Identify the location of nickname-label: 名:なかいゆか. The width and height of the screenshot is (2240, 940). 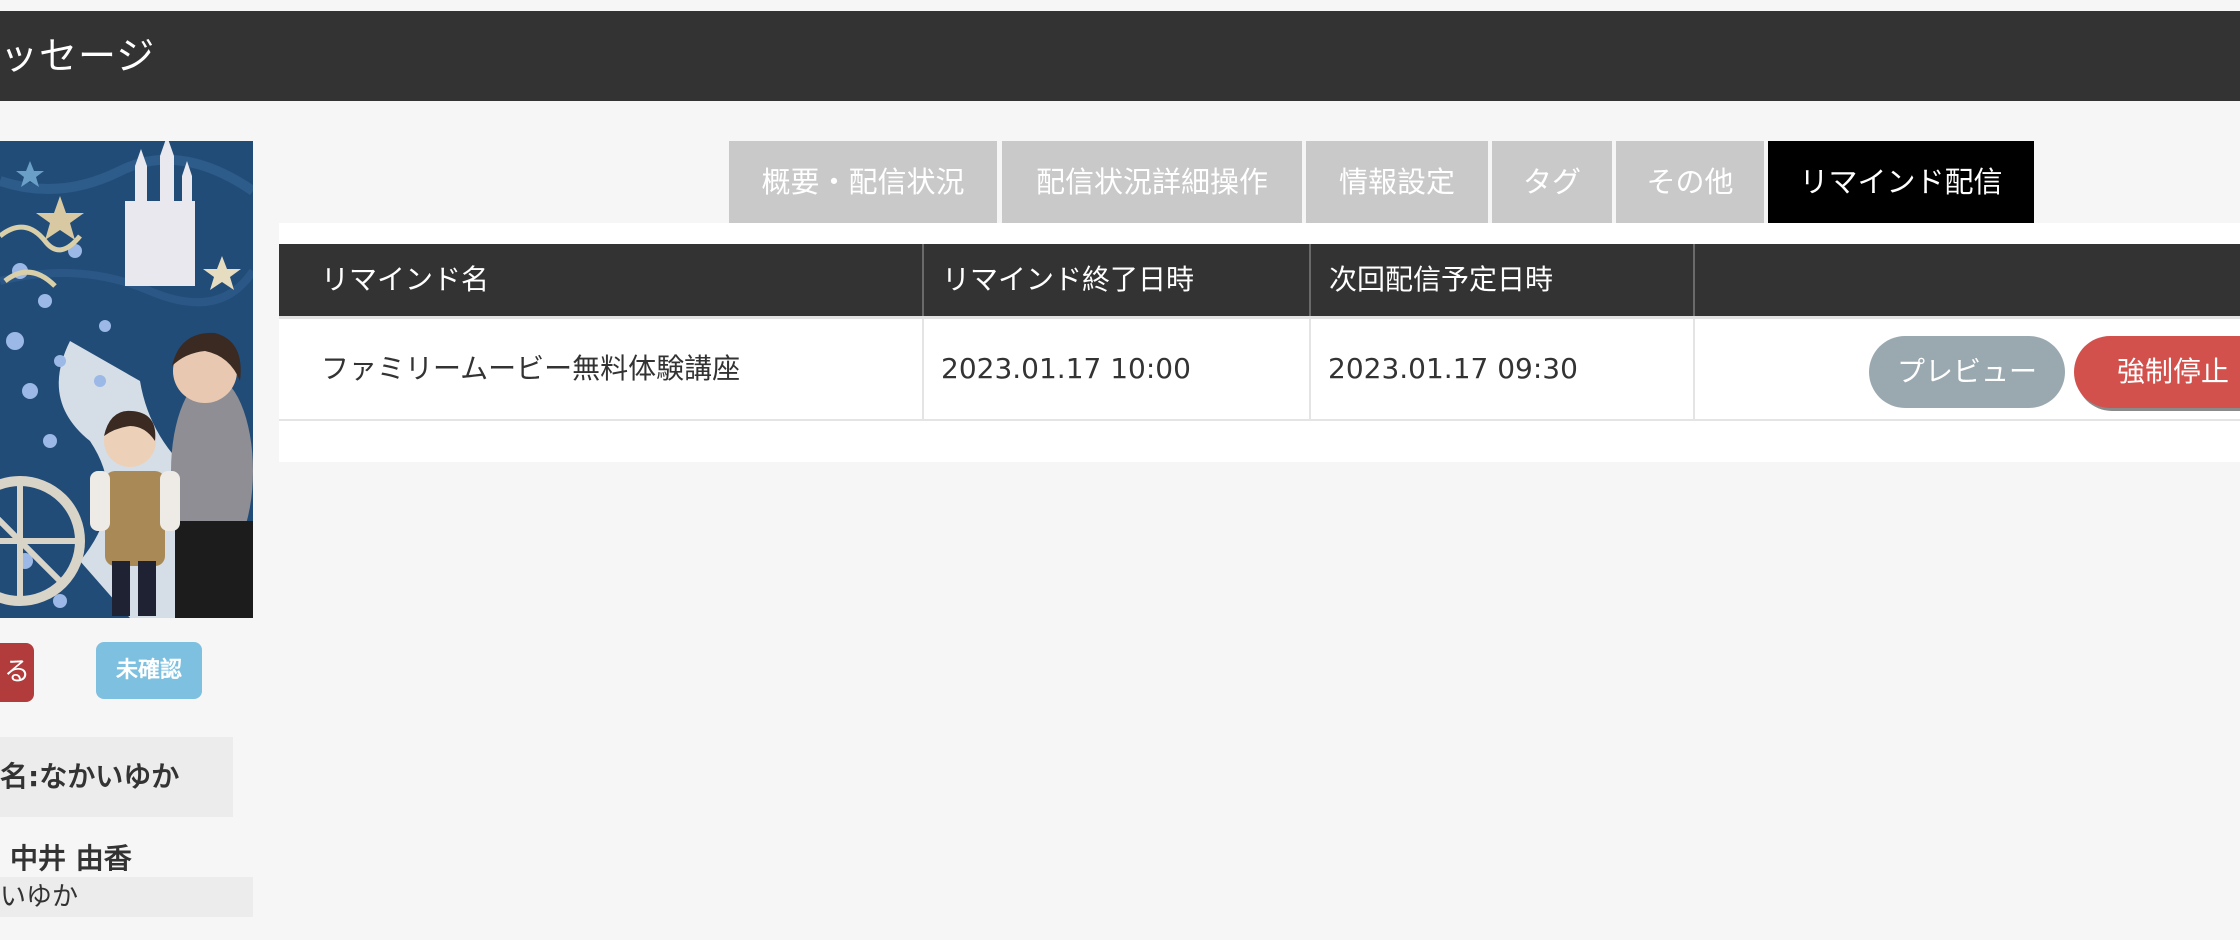
(90, 776).